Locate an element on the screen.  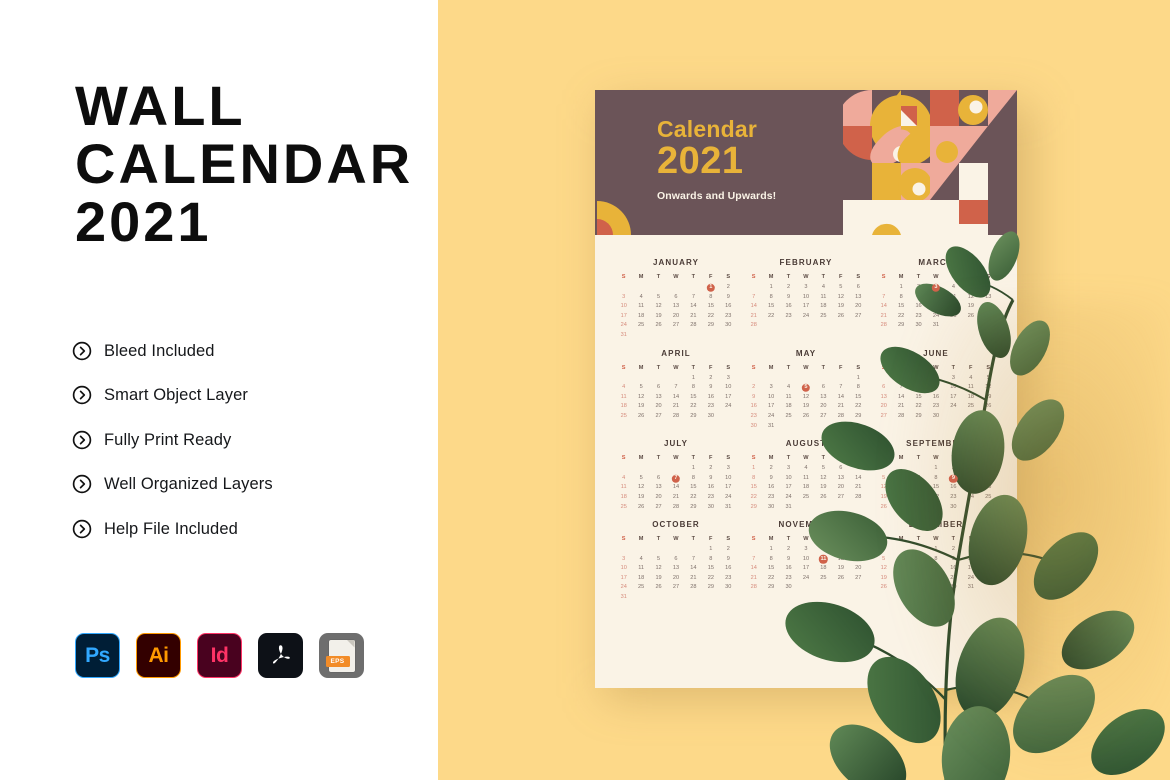
day-cell: 10 is located at coordinates (970, 477).